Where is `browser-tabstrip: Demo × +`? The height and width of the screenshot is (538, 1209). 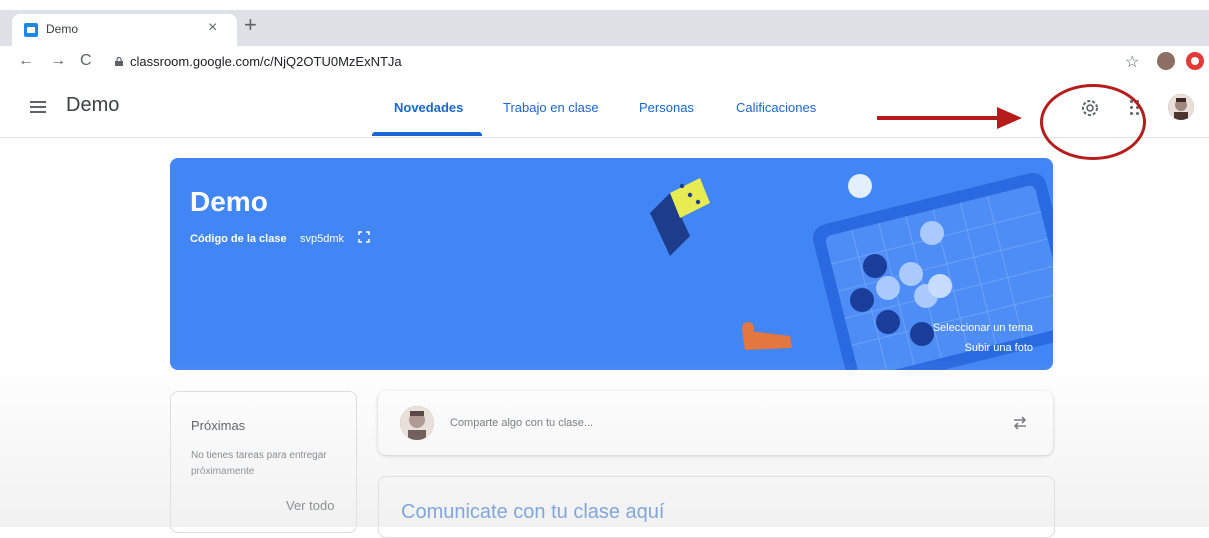 browser-tabstrip: Demo × + is located at coordinates (604, 23).